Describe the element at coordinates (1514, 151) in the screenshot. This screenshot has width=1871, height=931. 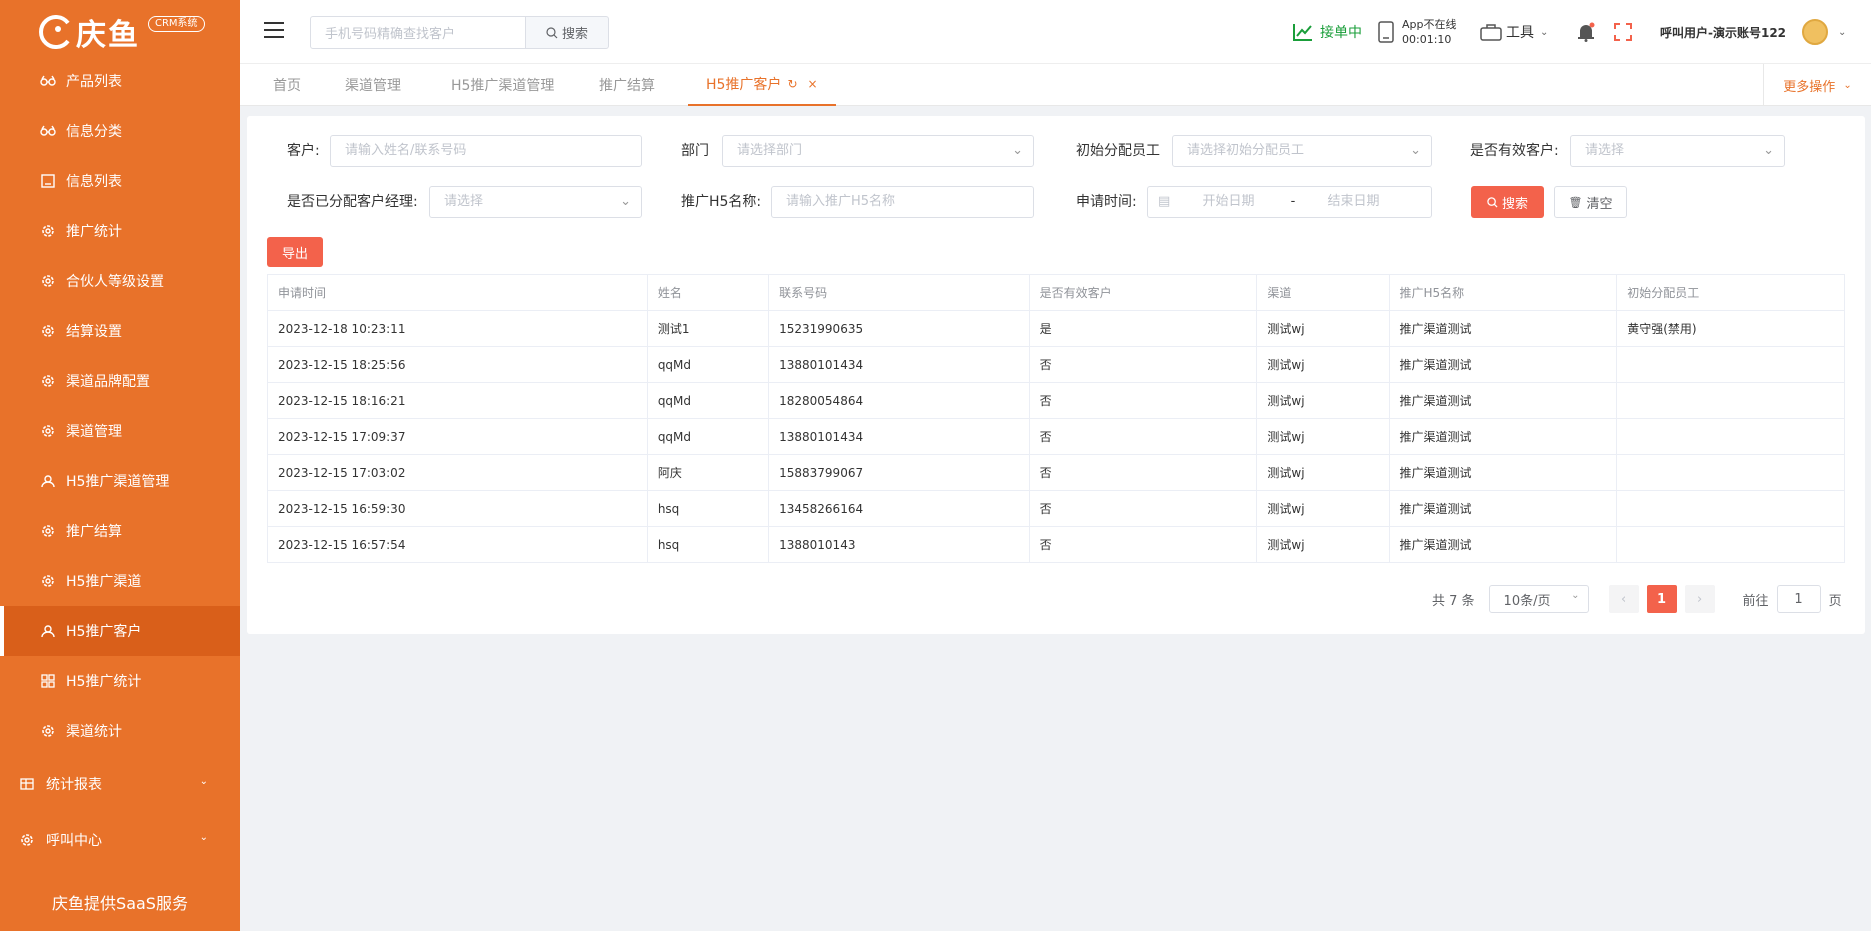
I see `valid-customer-label: 是否有效客户:` at that location.